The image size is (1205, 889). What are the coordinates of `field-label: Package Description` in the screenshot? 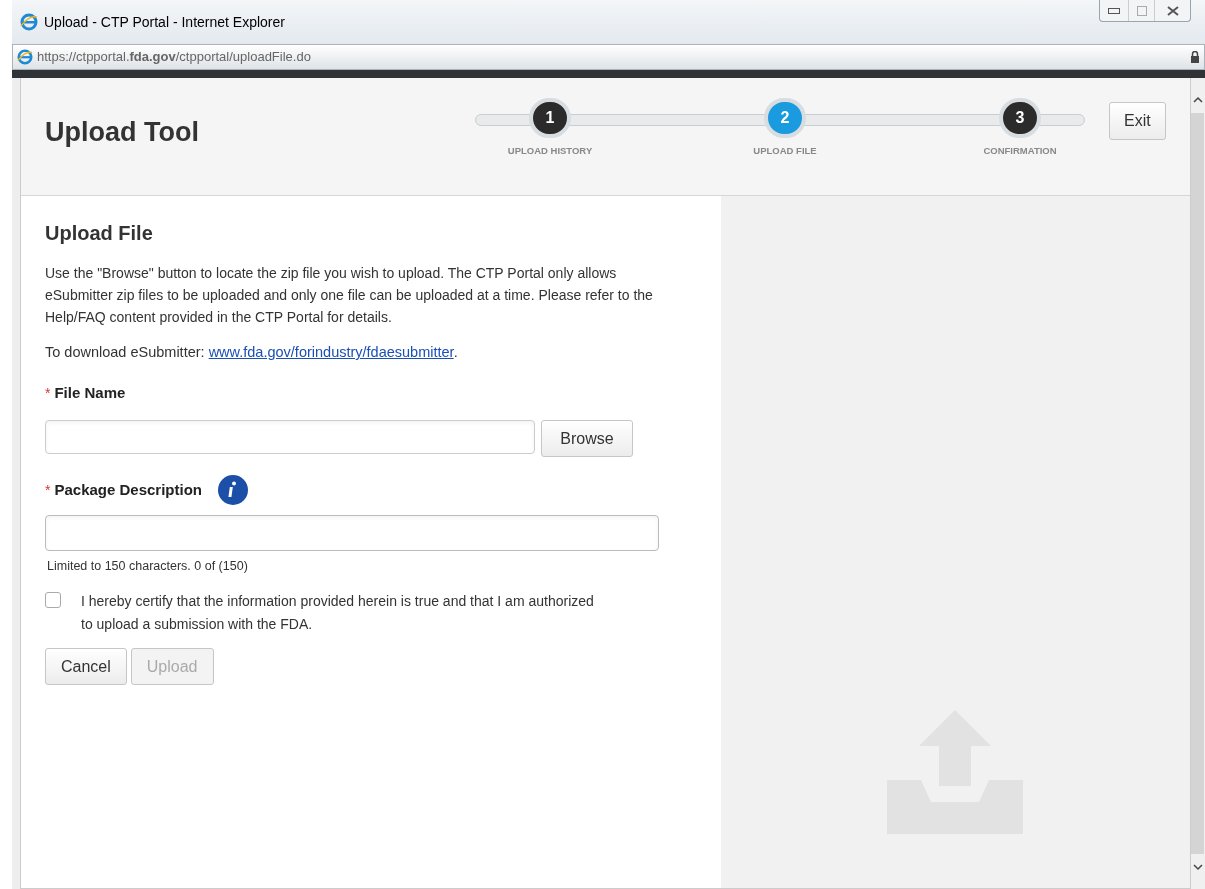 It's located at (128, 490).